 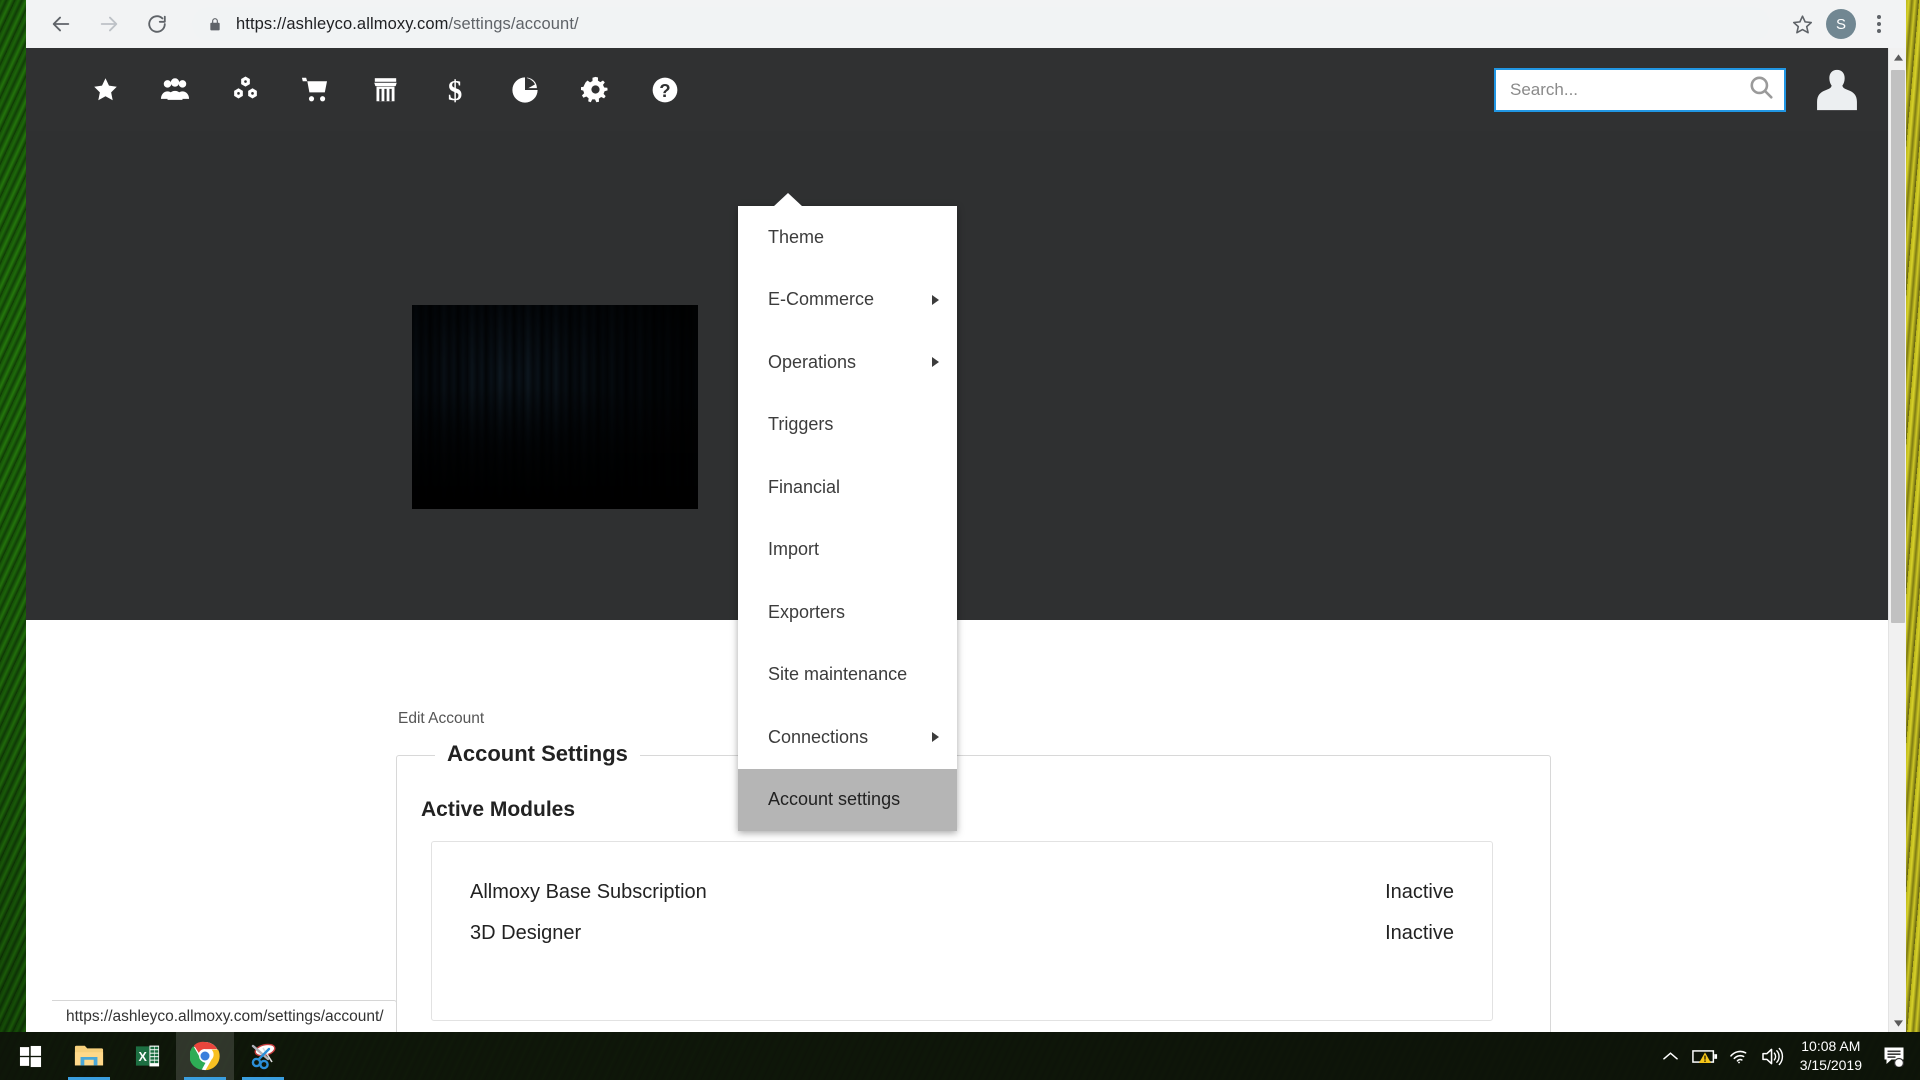 What do you see at coordinates (962, 892) in the screenshot?
I see `table-row: Allmoxy Base Subscription Inactive` at bounding box center [962, 892].